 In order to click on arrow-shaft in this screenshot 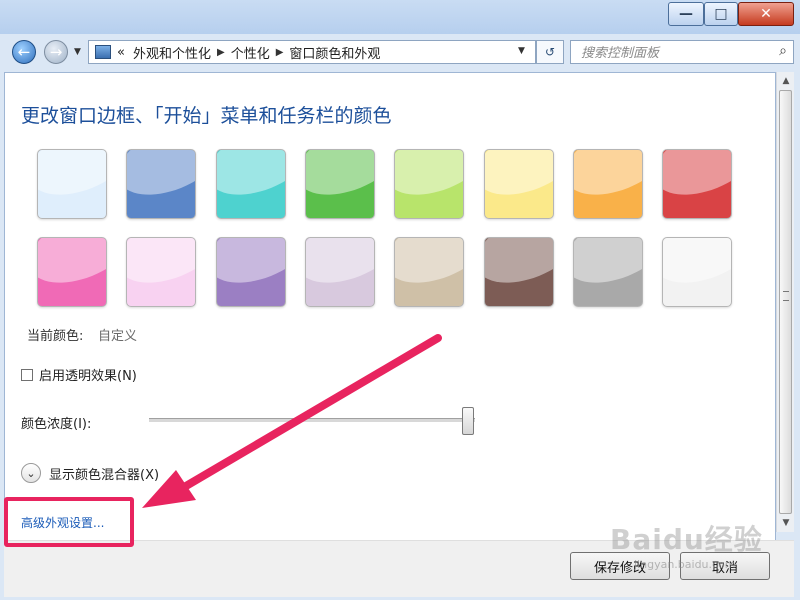, I will do `click(312, 412)`.